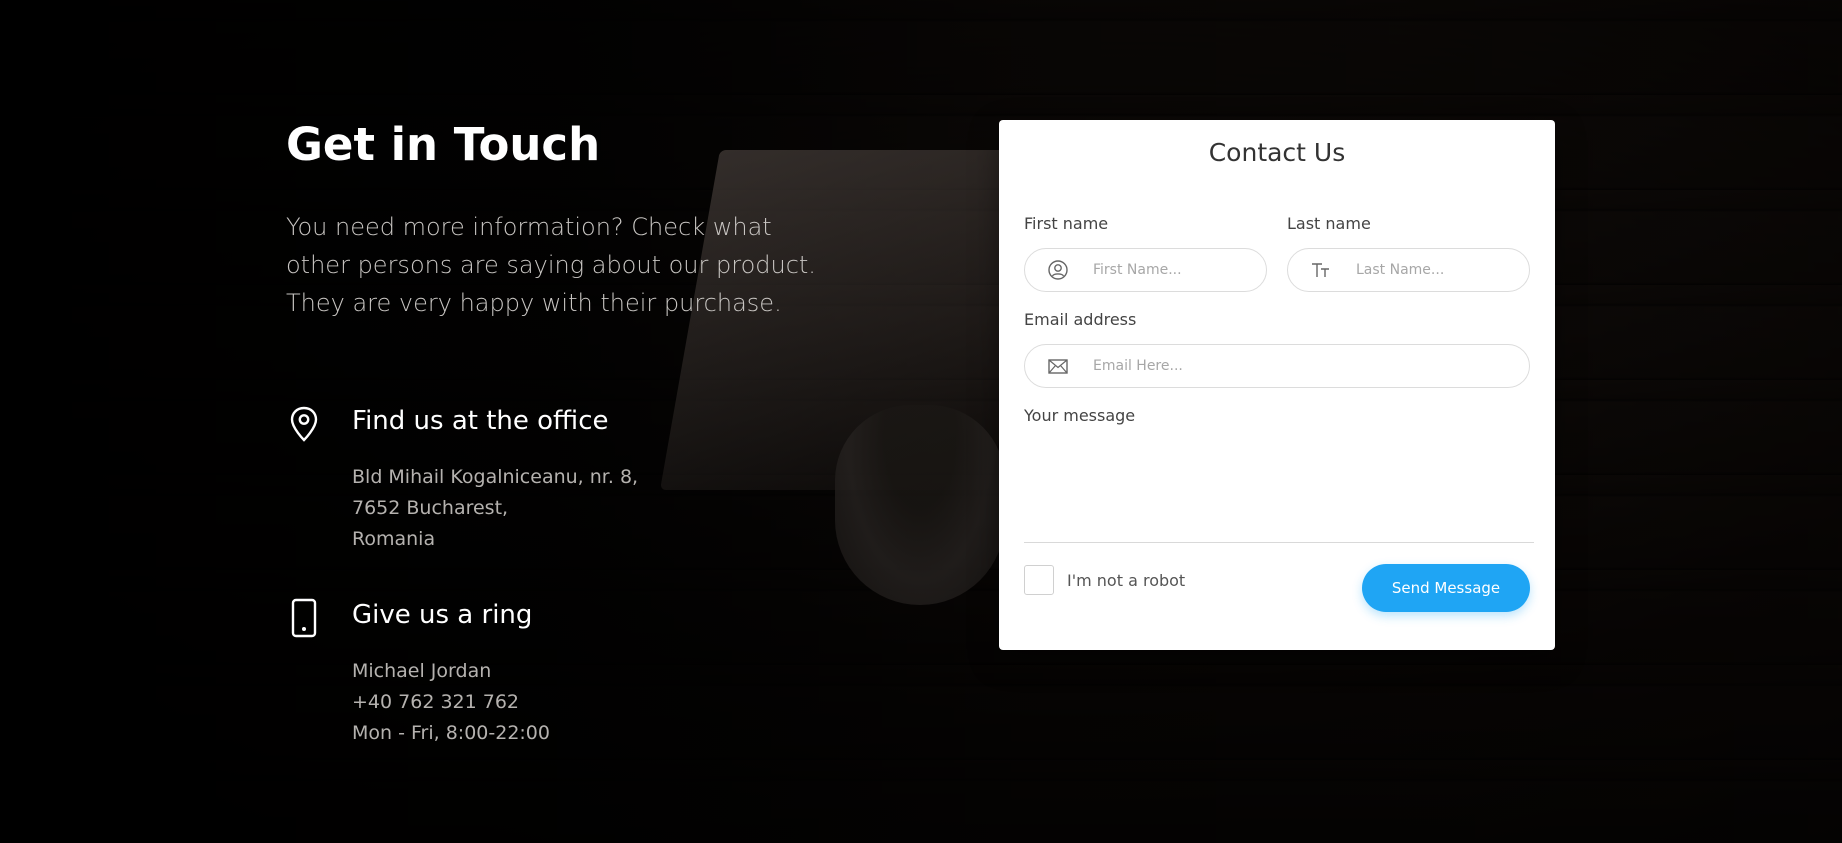 The image size is (1842, 843). Describe the element at coordinates (304, 424) in the screenshot. I see `location-pin-icon` at that location.